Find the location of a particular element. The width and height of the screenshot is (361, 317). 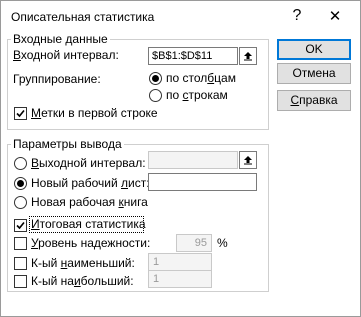

group-by-columns-label: по столбцам is located at coordinates (201, 78).